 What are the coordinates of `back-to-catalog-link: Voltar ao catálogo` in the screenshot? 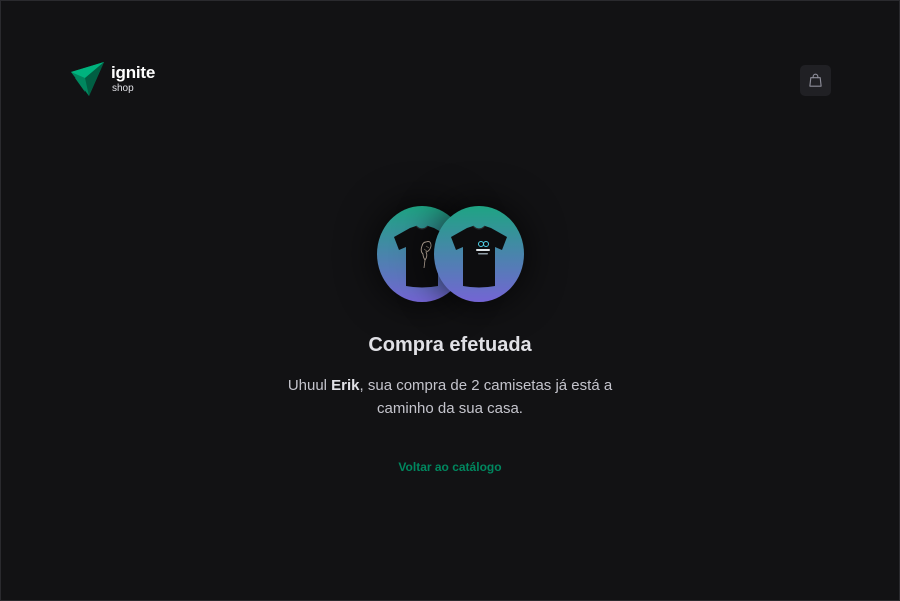 It's located at (449, 467).